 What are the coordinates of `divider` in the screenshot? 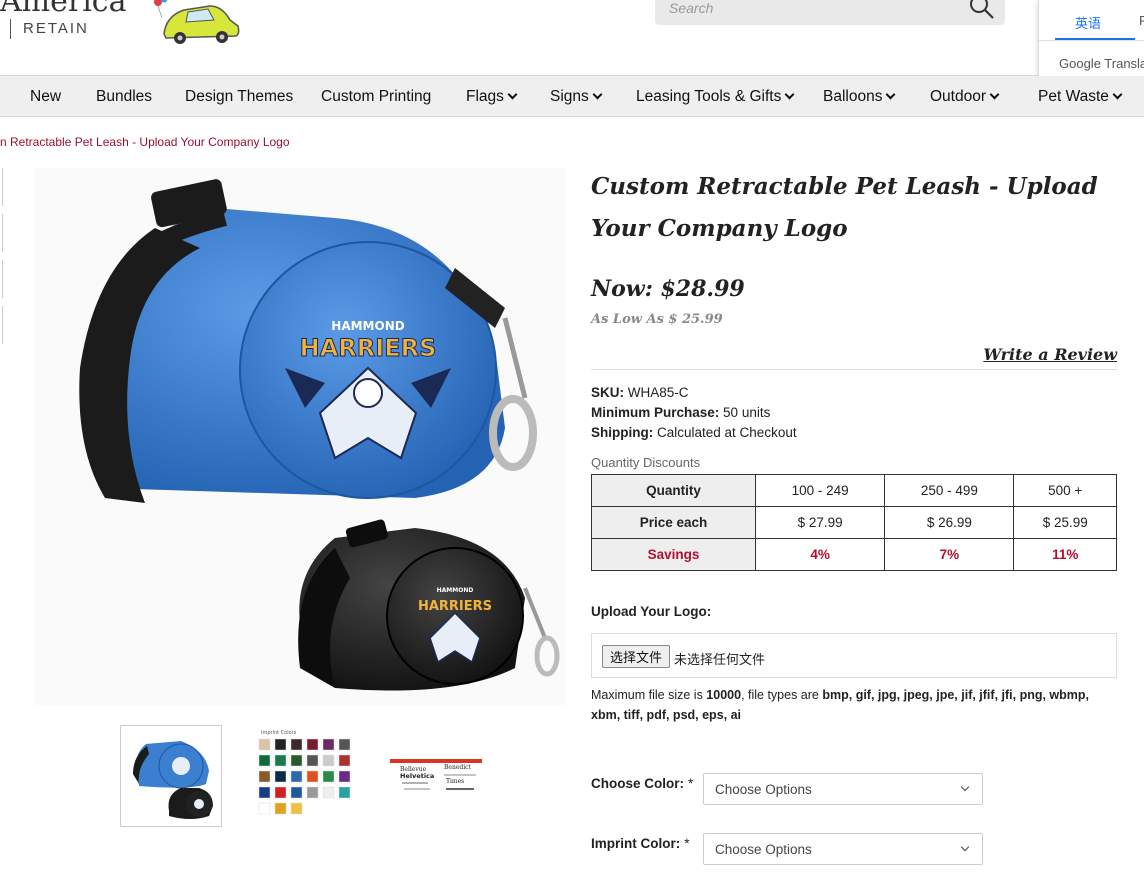 It's located at (854, 369).